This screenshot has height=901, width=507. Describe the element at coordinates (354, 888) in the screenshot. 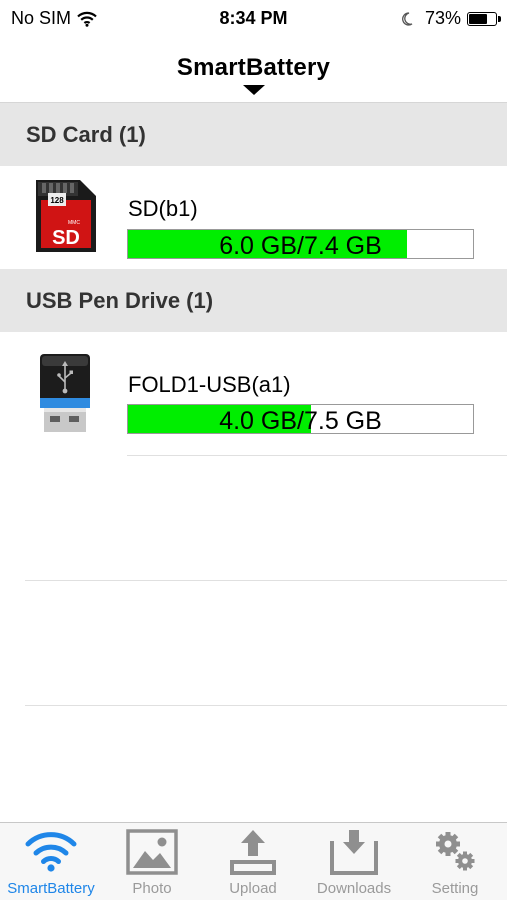

I see `tab-label: Downloads` at that location.